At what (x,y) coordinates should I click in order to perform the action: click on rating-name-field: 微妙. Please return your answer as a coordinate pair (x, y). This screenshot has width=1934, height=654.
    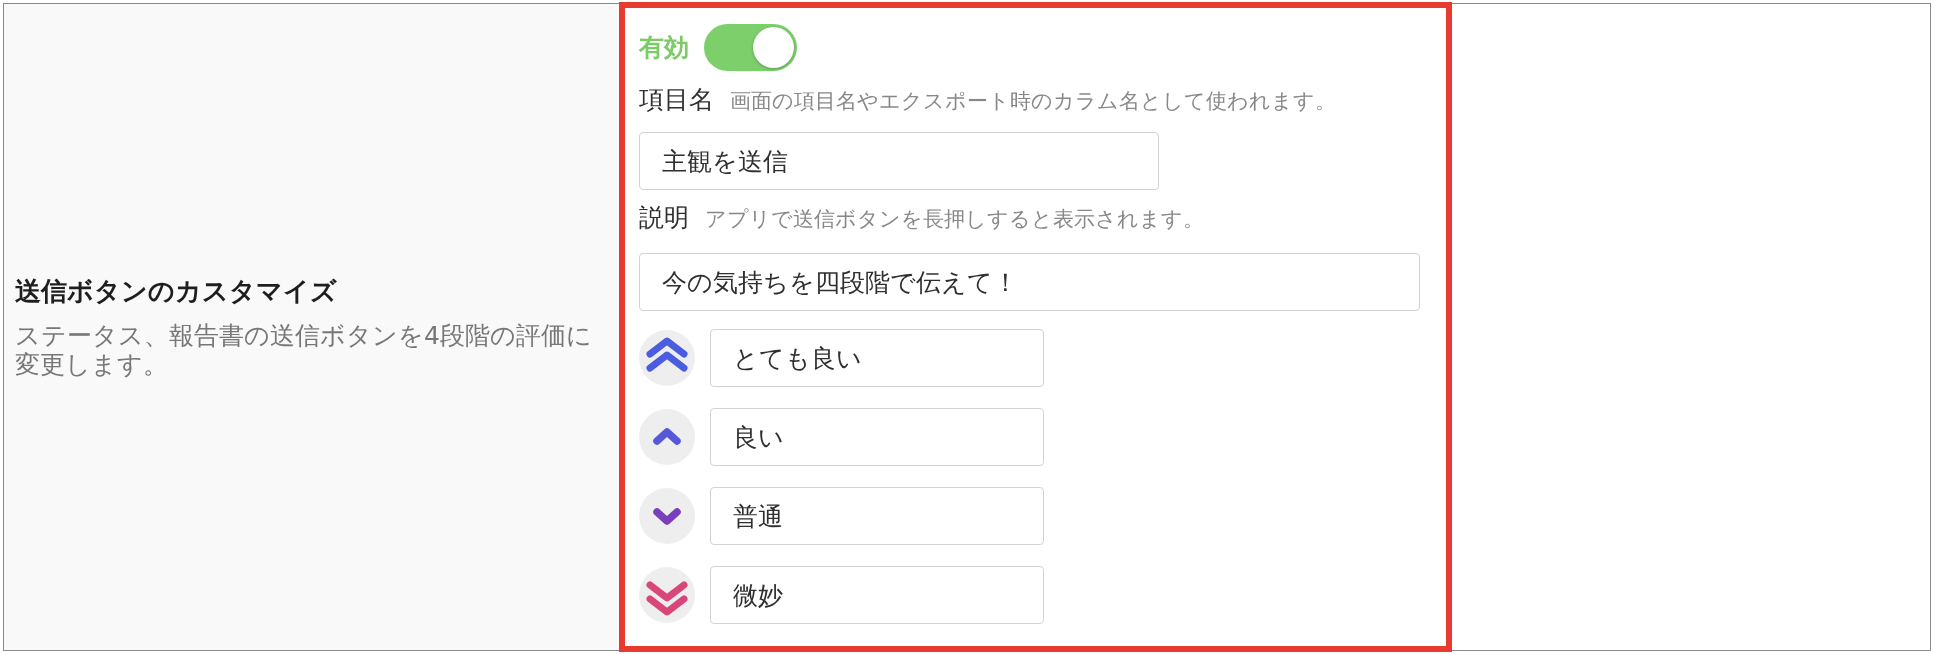
    Looking at the image, I should click on (877, 595).